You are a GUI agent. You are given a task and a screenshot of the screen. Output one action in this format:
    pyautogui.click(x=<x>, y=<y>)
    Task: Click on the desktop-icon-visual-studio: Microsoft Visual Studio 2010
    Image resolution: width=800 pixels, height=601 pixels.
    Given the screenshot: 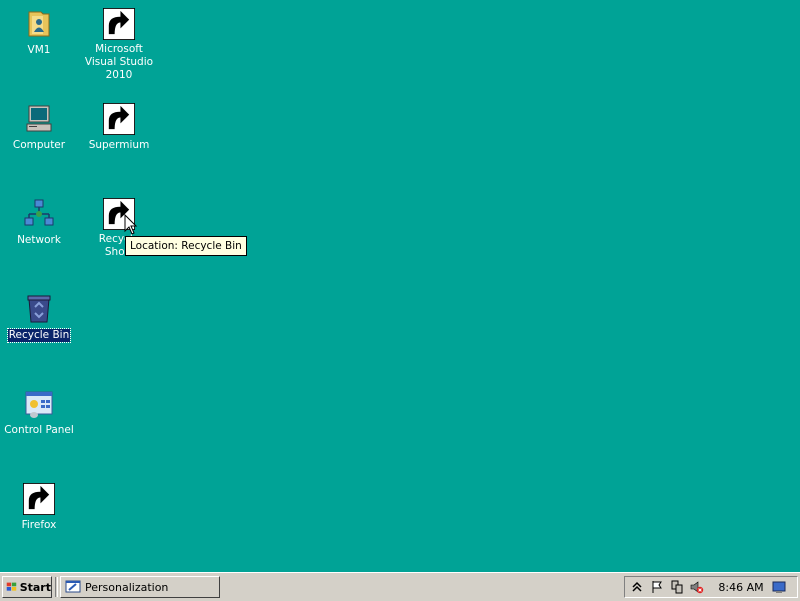 What is the action you would take?
    pyautogui.click(x=119, y=45)
    